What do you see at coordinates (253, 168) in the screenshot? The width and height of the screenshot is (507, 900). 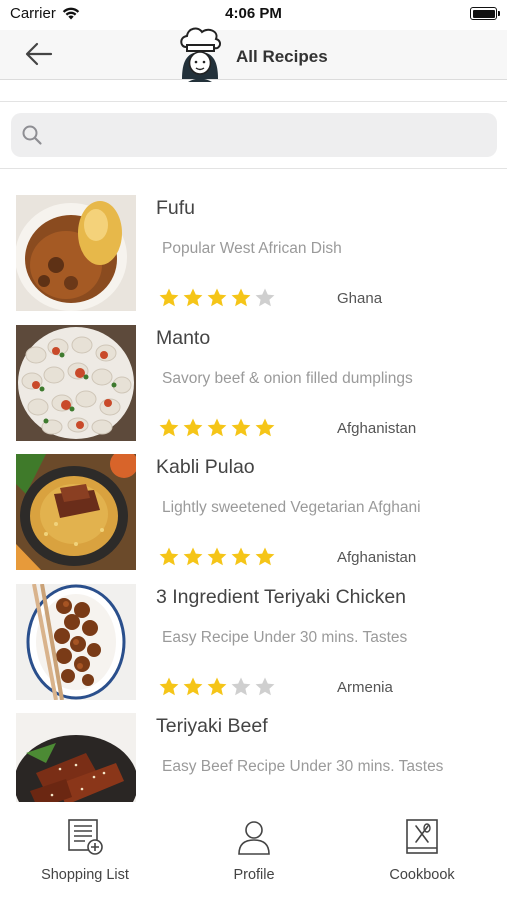 I see `search-divider` at bounding box center [253, 168].